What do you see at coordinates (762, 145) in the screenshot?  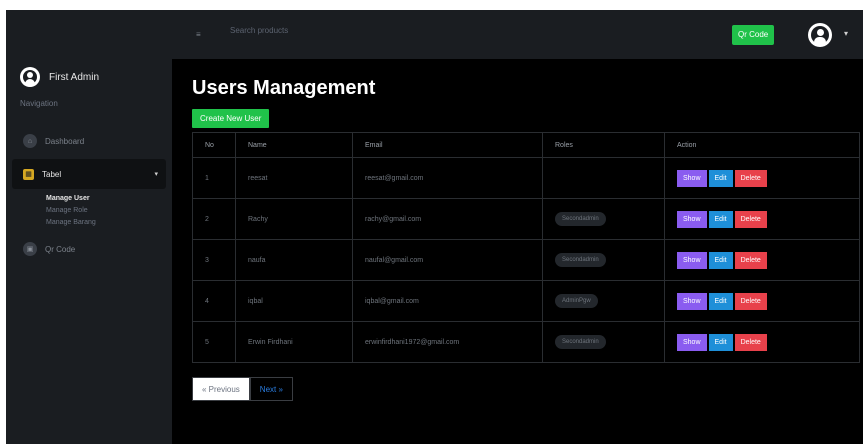 I see `column-header-action: Action` at bounding box center [762, 145].